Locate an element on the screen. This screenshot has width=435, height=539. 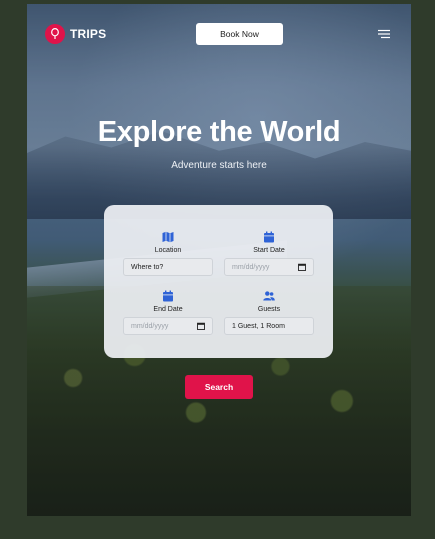
guests-select: 1 Guest, 1 Room is located at coordinates (269, 326).